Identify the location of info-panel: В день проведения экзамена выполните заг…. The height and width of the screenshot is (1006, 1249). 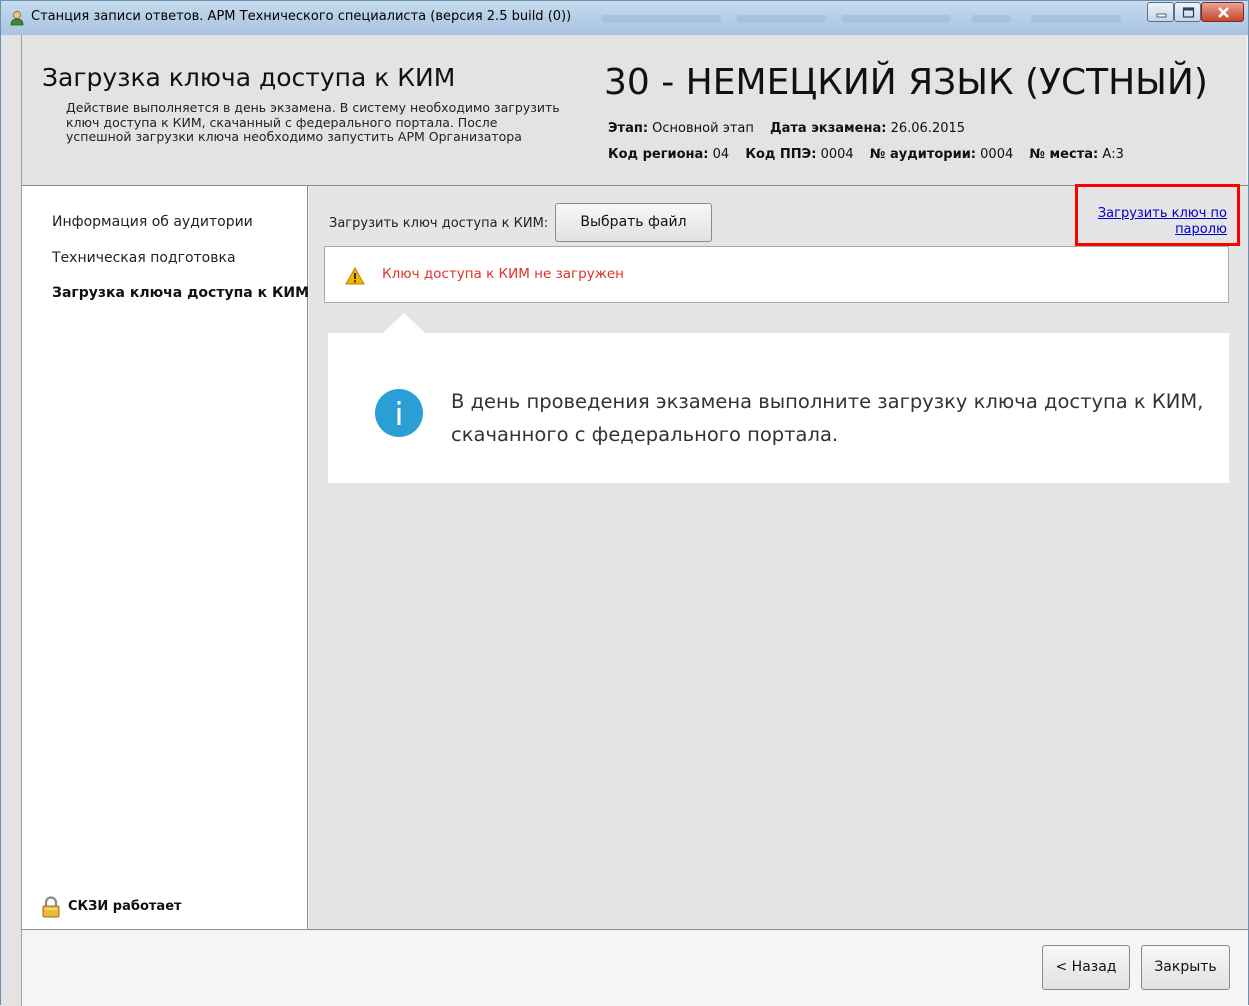
(778, 408).